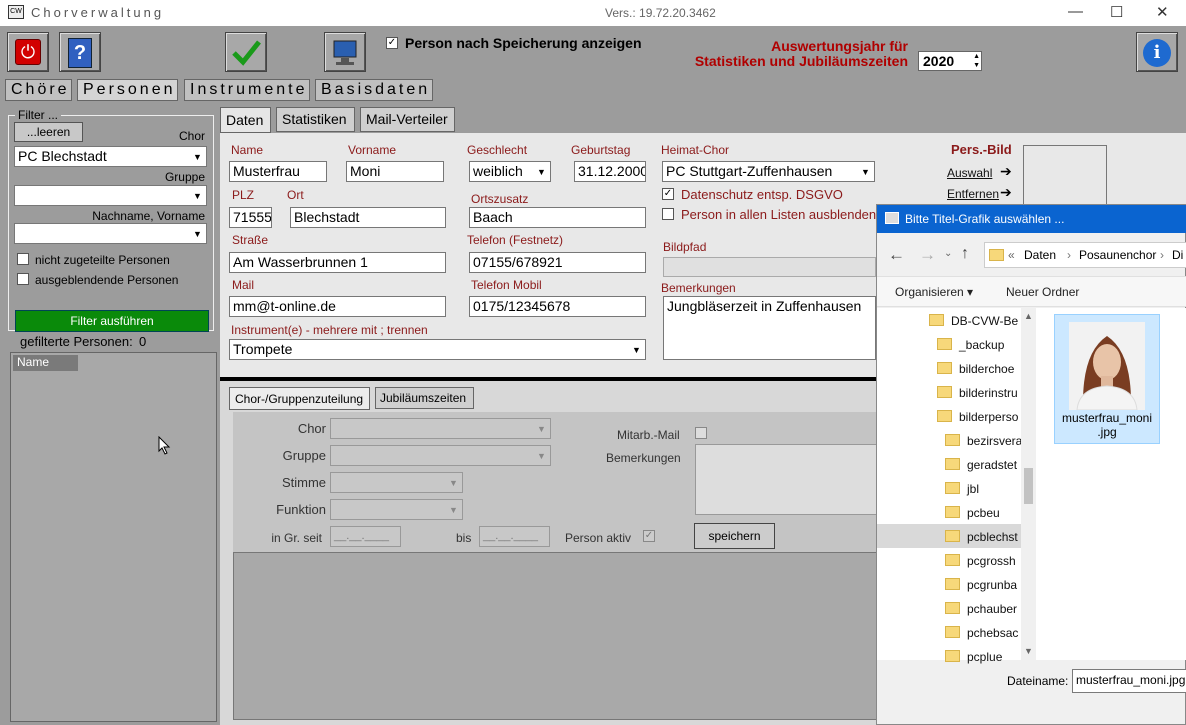 The height and width of the screenshot is (725, 1186). What do you see at coordinates (1028, 316) in the screenshot?
I see `scroll-up-icon: ▲` at bounding box center [1028, 316].